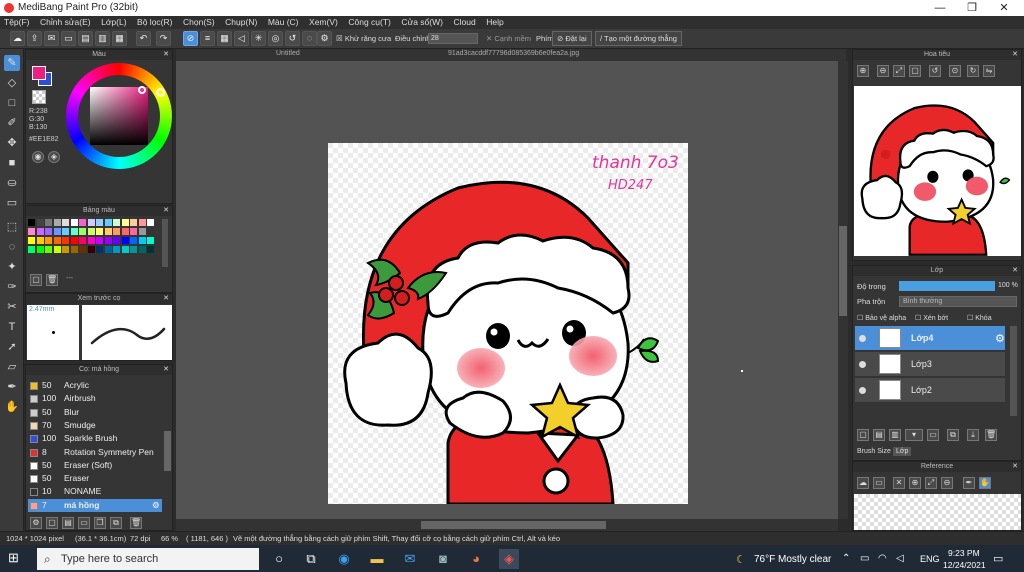  What do you see at coordinates (12, 367) in the screenshot?
I see `divide-tool-icon: ▱` at bounding box center [12, 367].